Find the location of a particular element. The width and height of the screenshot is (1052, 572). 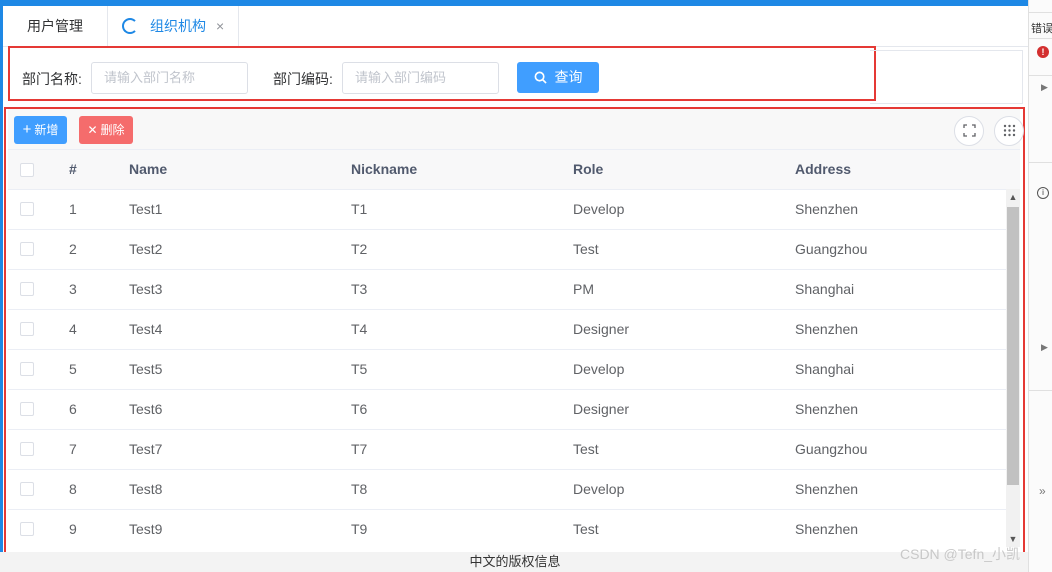

cell-index: 4 is located at coordinates (73, 329).